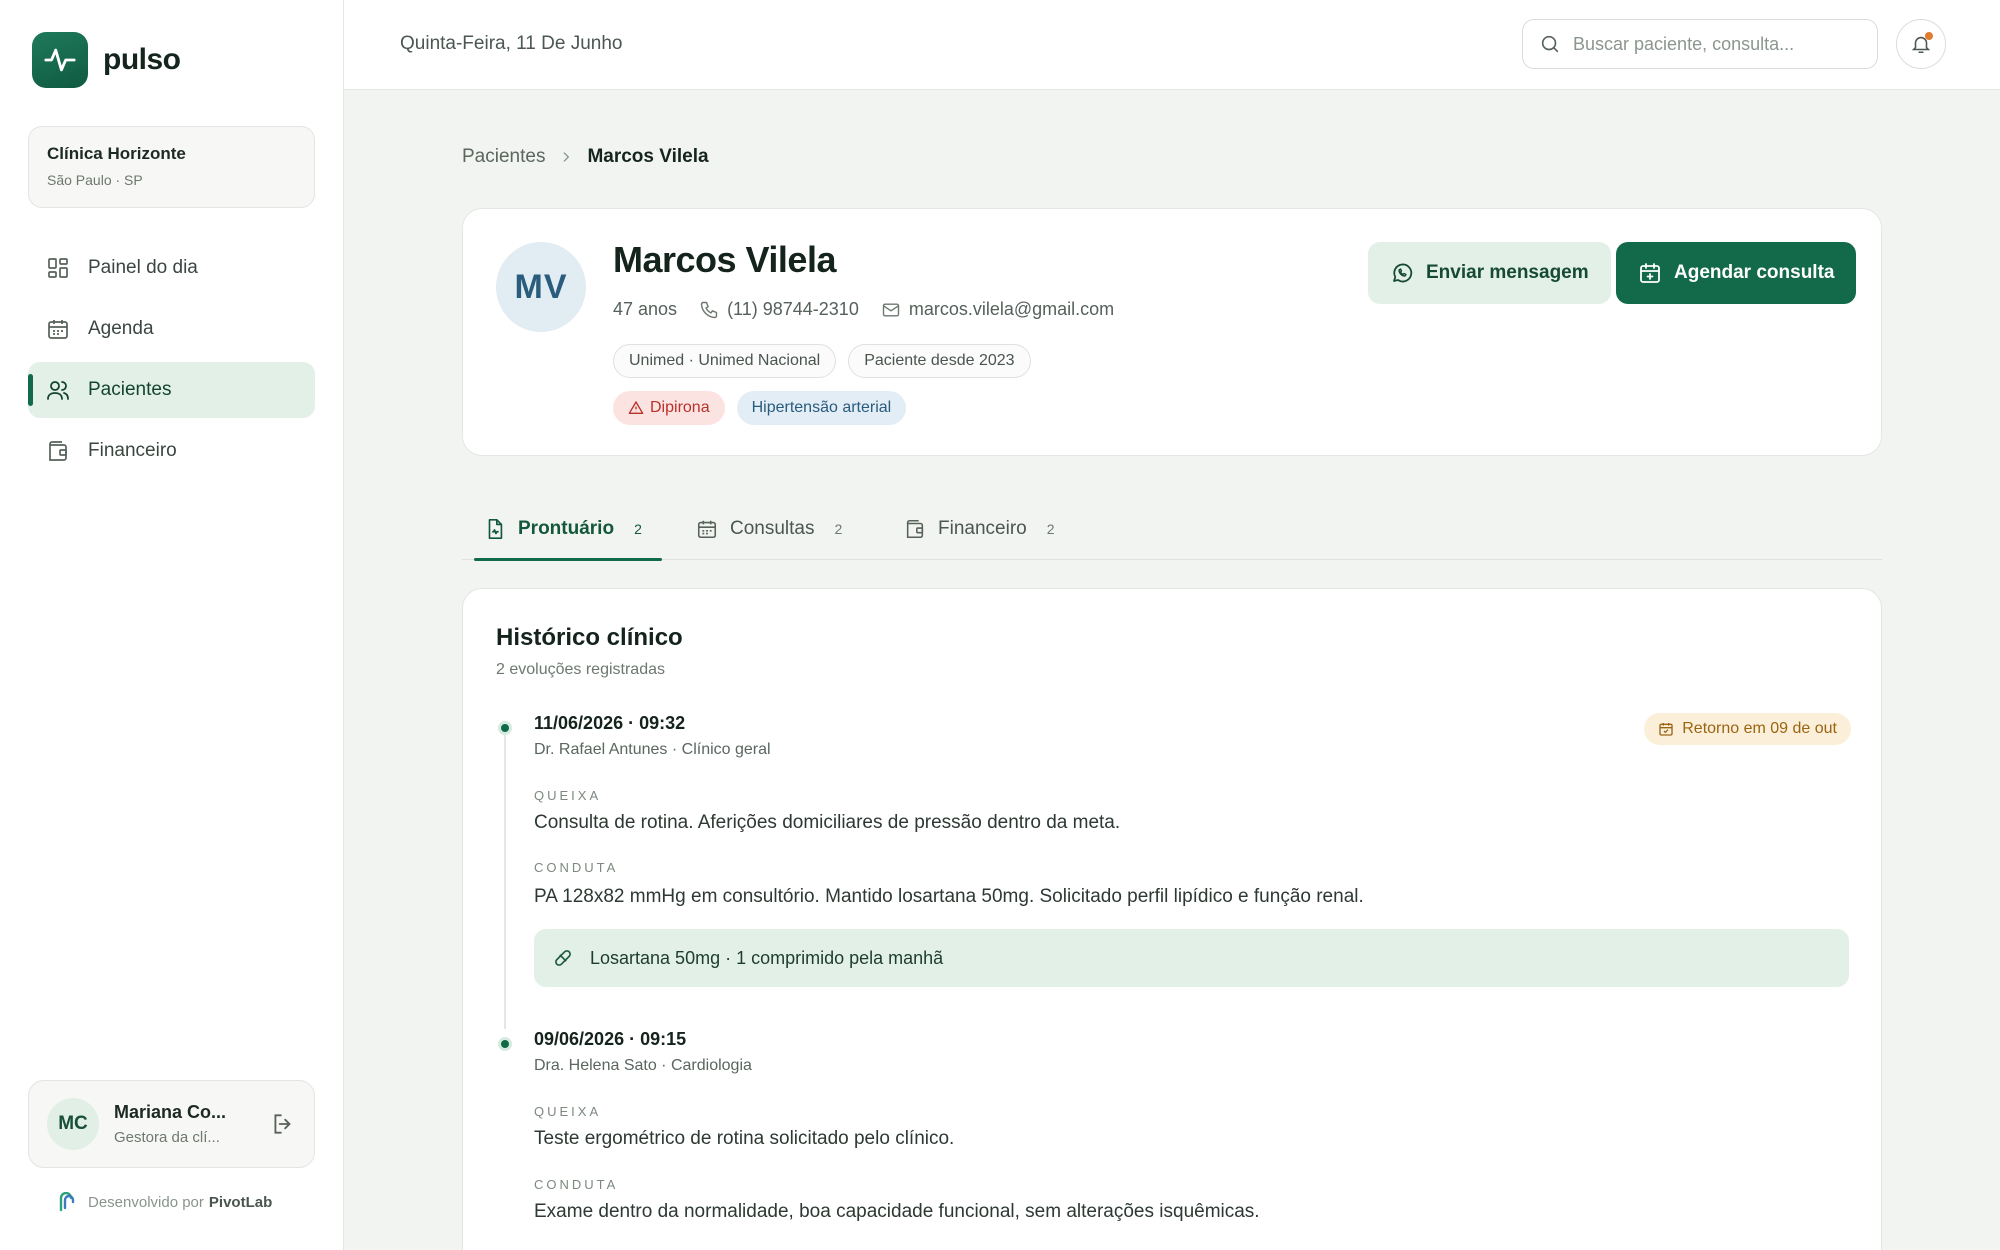 This screenshot has width=2000, height=1250. What do you see at coordinates (1666, 729) in the screenshot?
I see `calendar-check-icon` at bounding box center [1666, 729].